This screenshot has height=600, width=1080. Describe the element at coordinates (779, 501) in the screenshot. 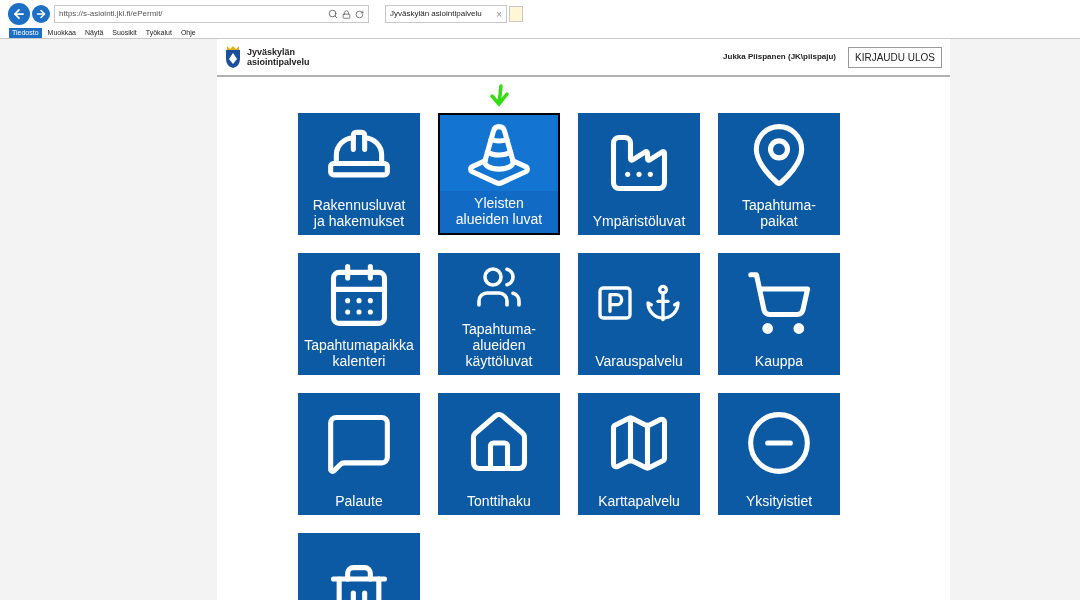

I see `tile-label: Yksityistiet` at that location.